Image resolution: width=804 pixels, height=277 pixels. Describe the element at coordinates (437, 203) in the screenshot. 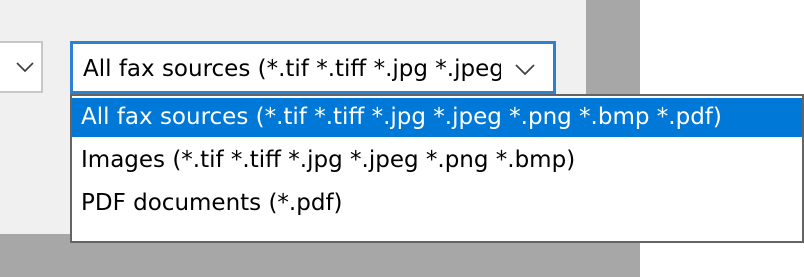

I see `file-type-option-pdf-documents: PDF documents (*.pdf)` at that location.